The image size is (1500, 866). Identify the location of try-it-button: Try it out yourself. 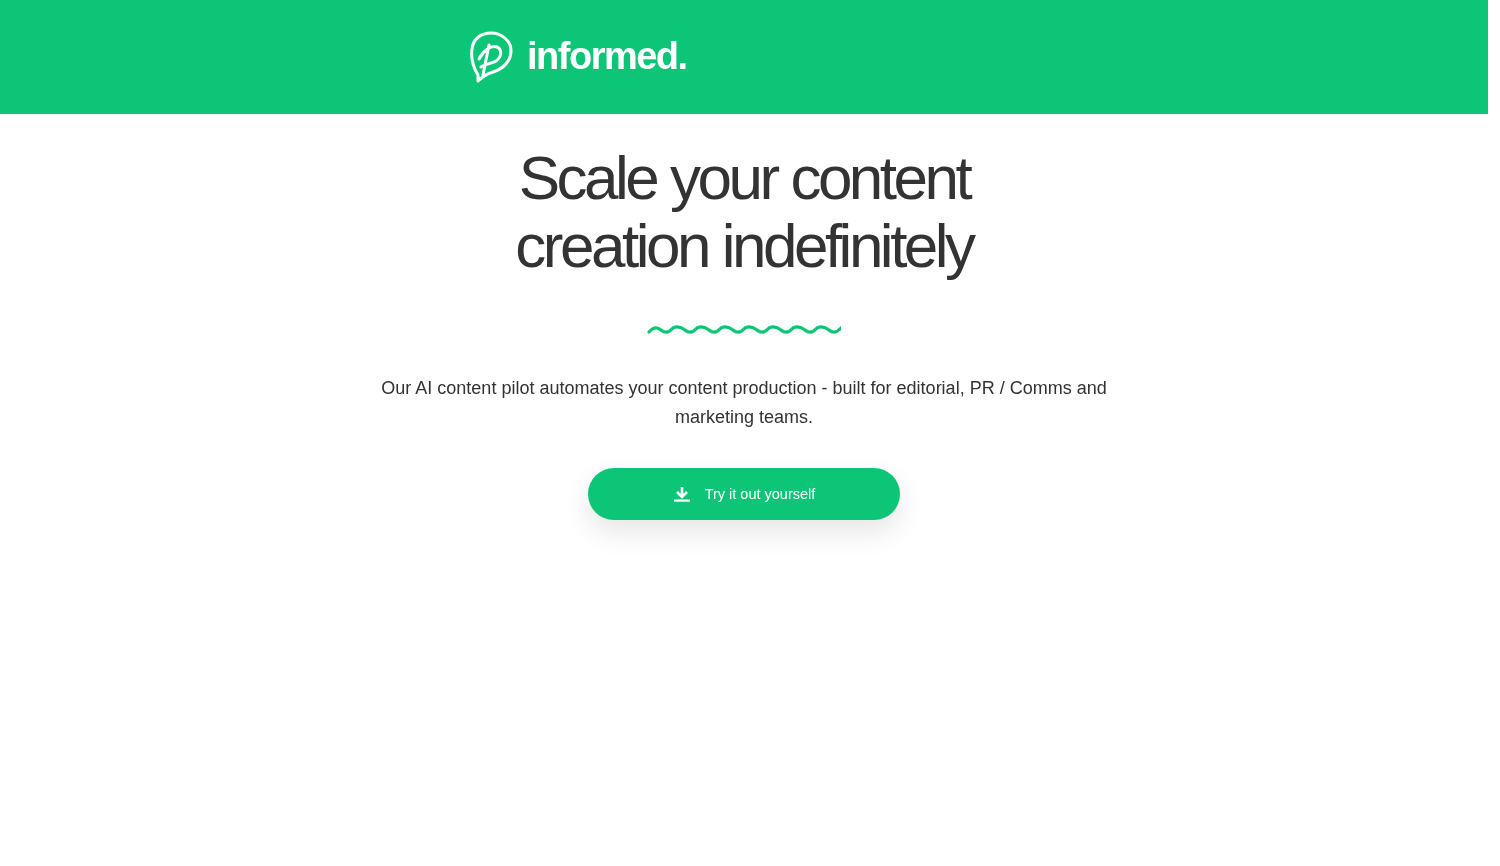
(744, 494).